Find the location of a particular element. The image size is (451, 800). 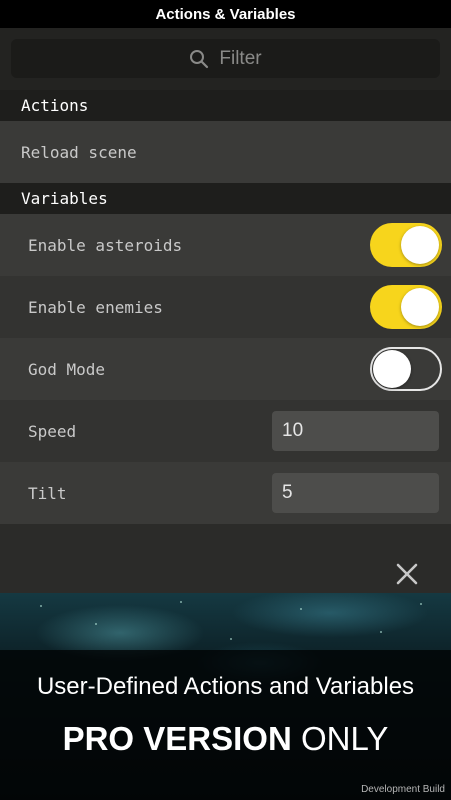

enable-enemies-toggle is located at coordinates (406, 307).